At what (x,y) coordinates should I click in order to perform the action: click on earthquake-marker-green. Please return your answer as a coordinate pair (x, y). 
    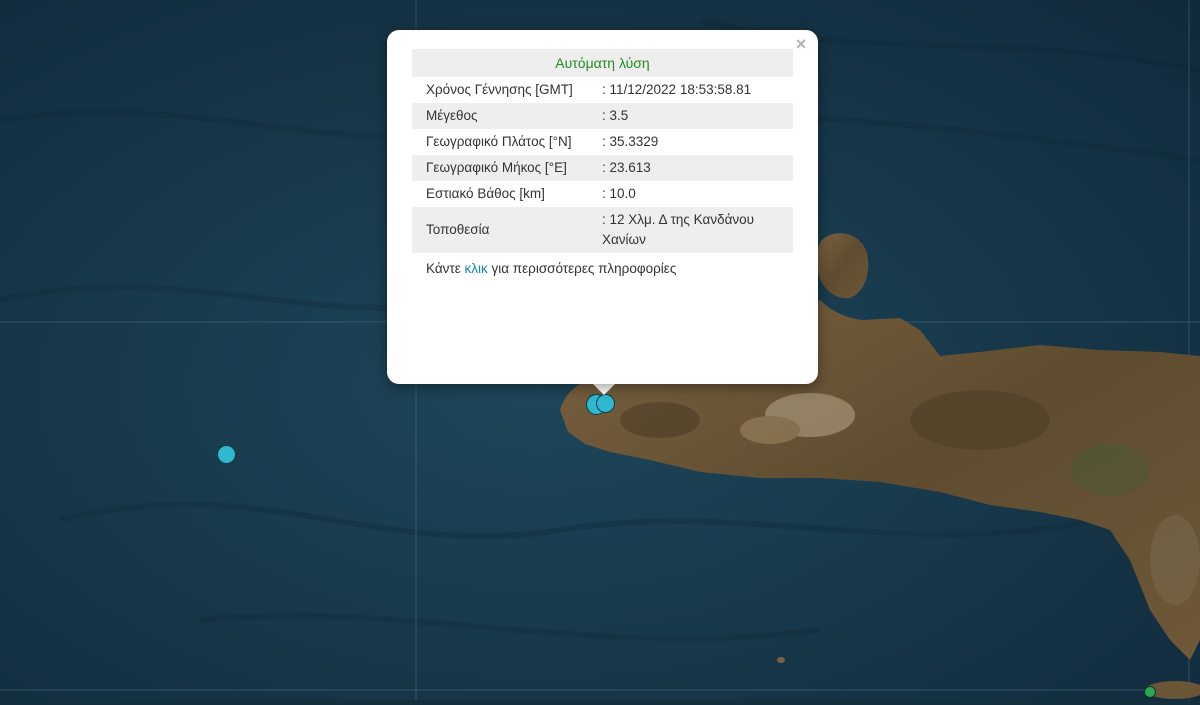
    Looking at the image, I should click on (1150, 692).